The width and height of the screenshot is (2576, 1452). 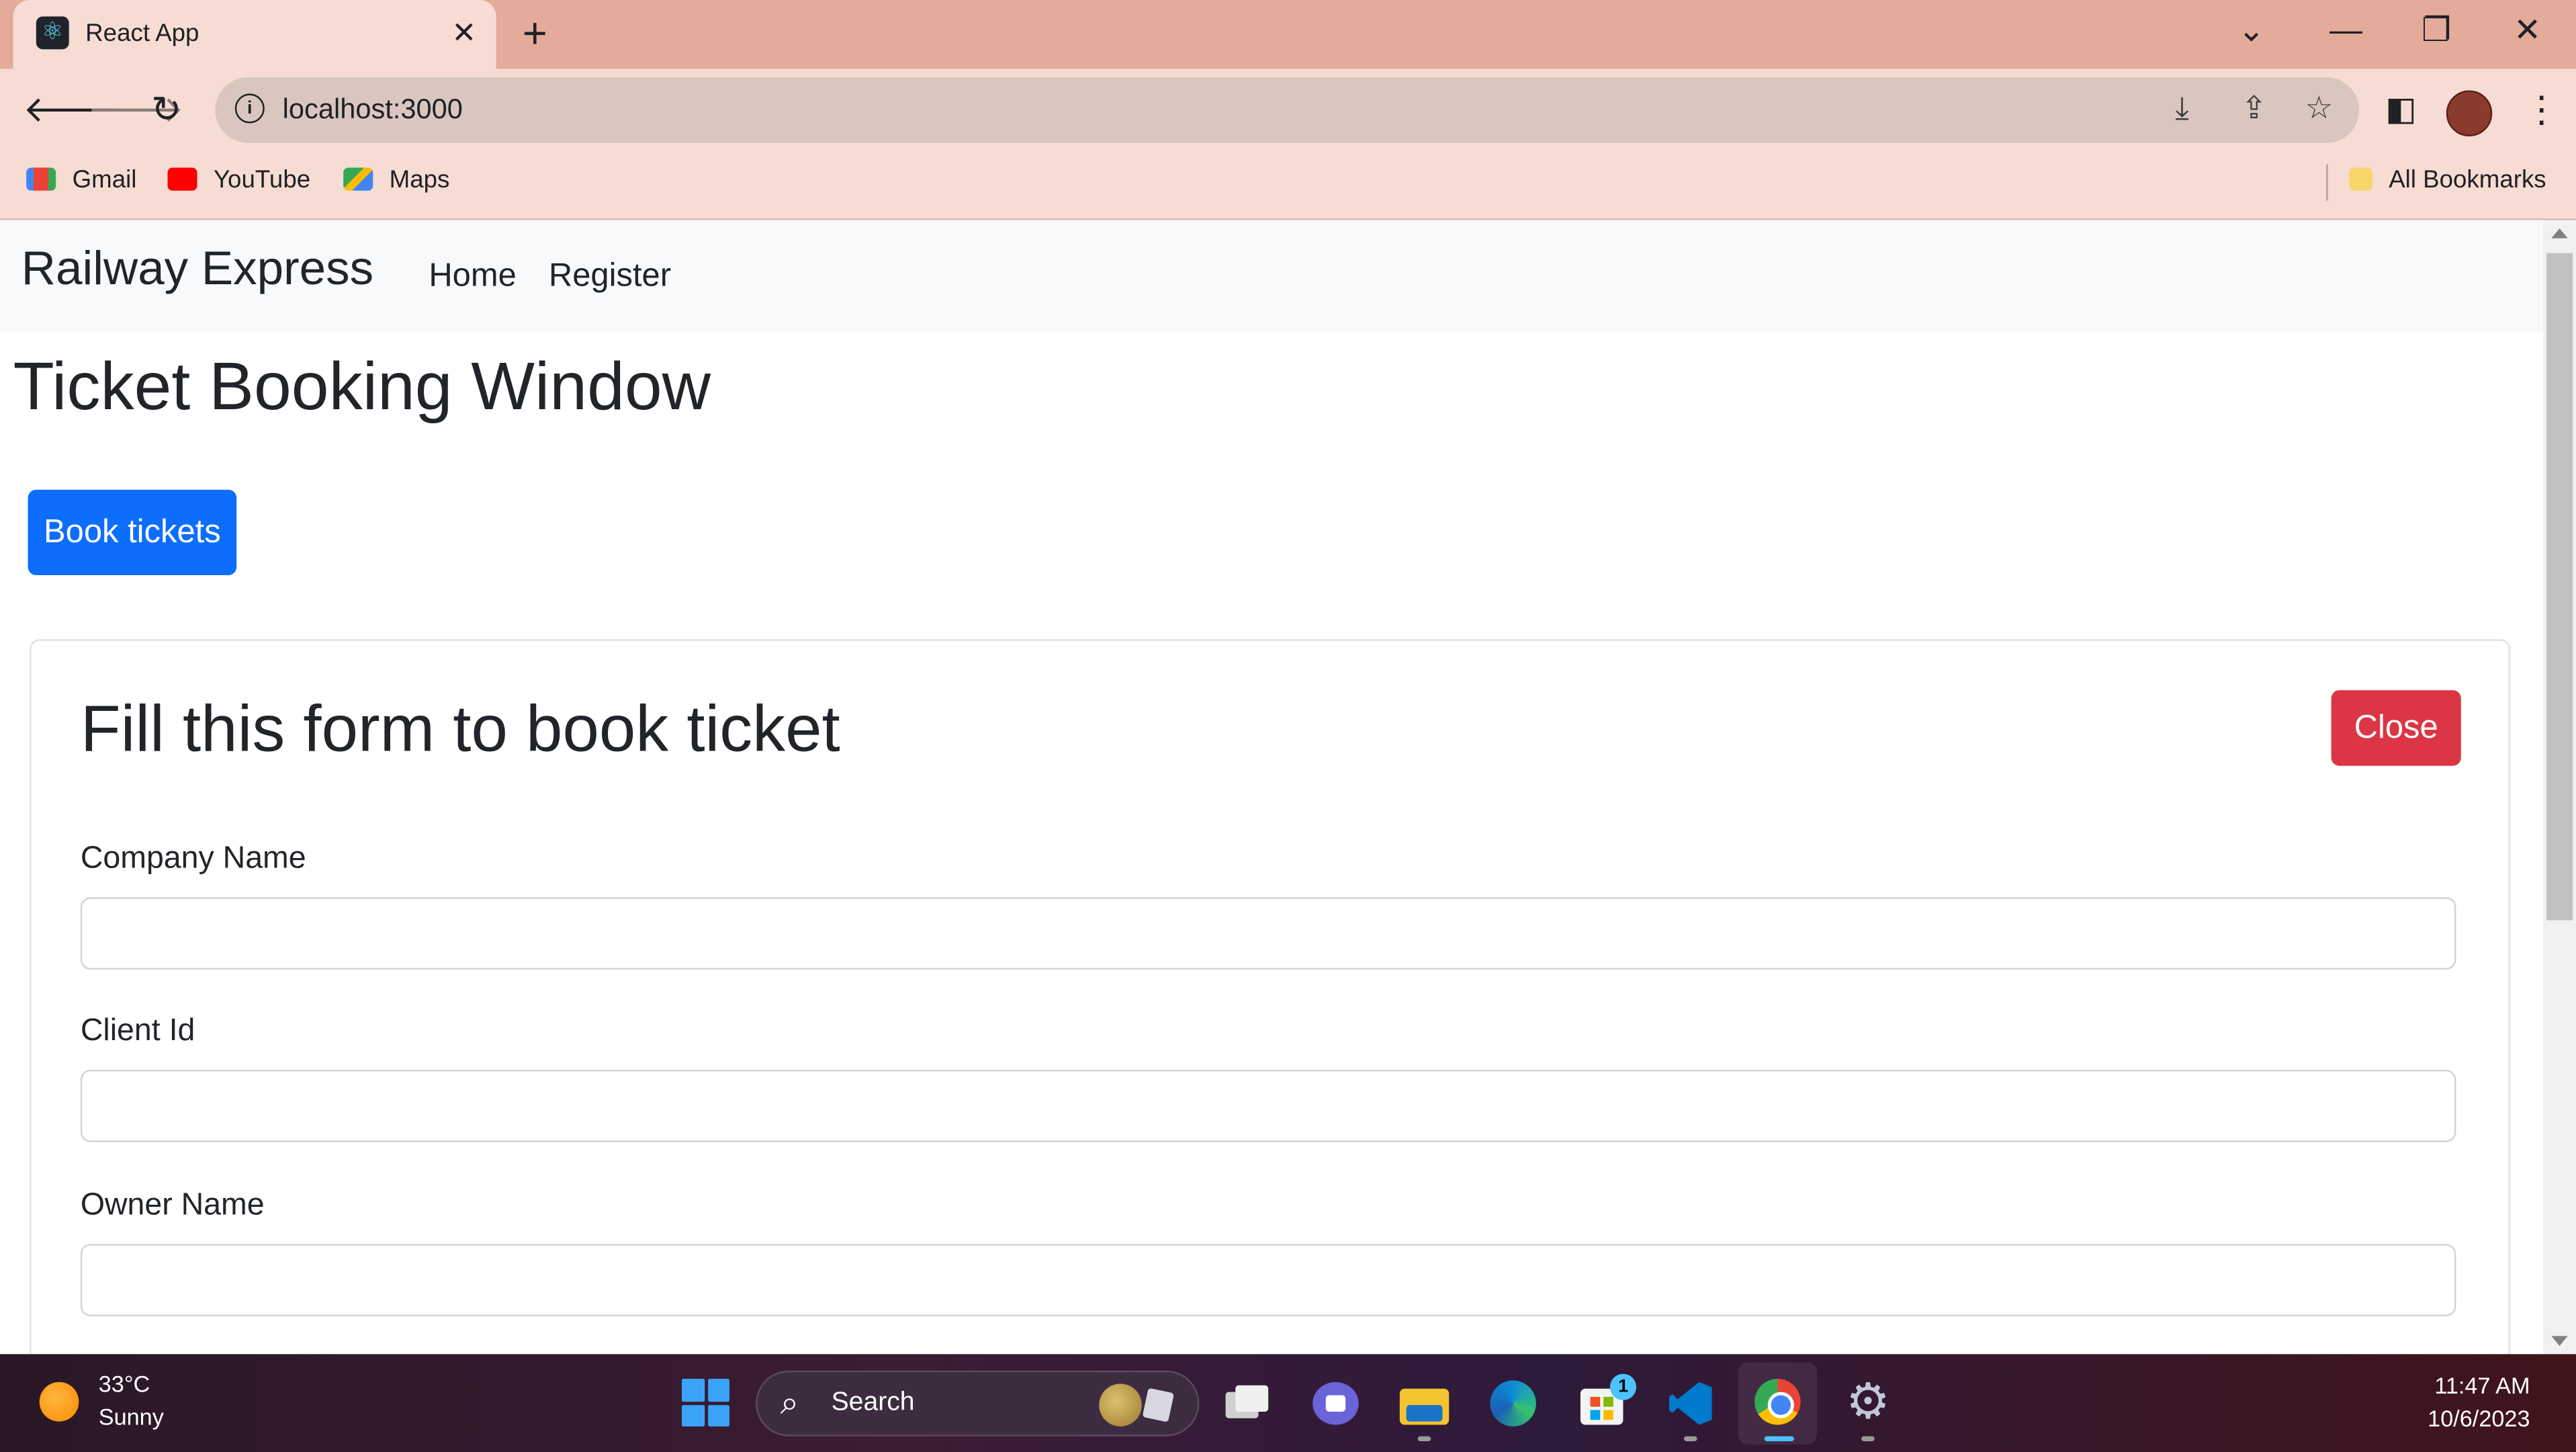 What do you see at coordinates (706, 1402) in the screenshot?
I see `windows-start-icon` at bounding box center [706, 1402].